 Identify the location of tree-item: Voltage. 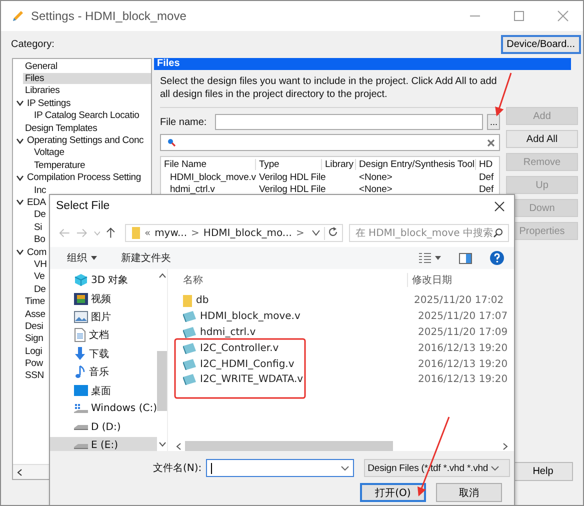
(49, 152).